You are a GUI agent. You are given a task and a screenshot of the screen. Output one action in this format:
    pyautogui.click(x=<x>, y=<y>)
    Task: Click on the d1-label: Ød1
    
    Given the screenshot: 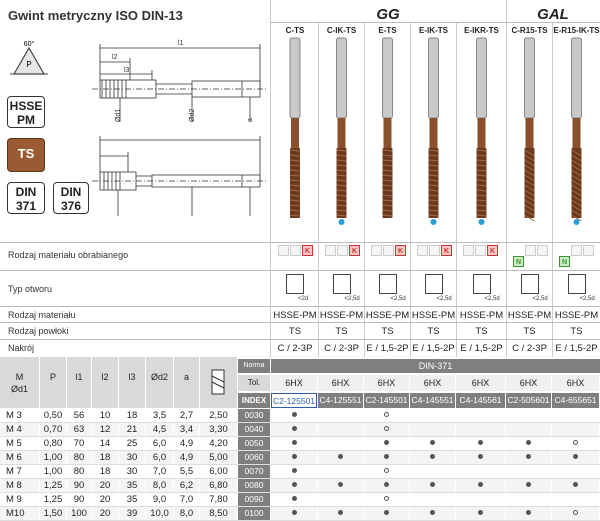 What is the action you would take?
    pyautogui.click(x=118, y=115)
    